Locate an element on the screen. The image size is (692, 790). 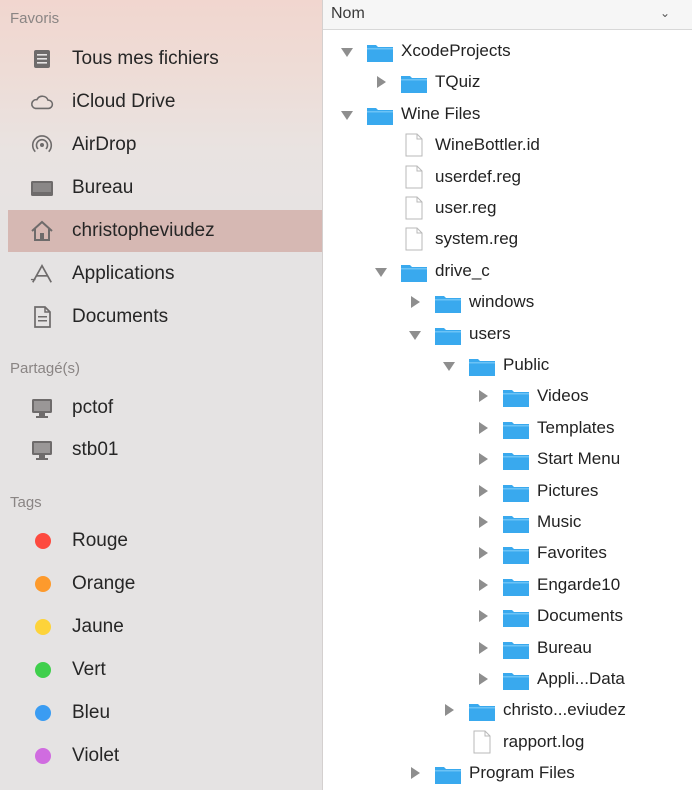
sidebar-item-bureau: Bureau is located at coordinates (165, 188).